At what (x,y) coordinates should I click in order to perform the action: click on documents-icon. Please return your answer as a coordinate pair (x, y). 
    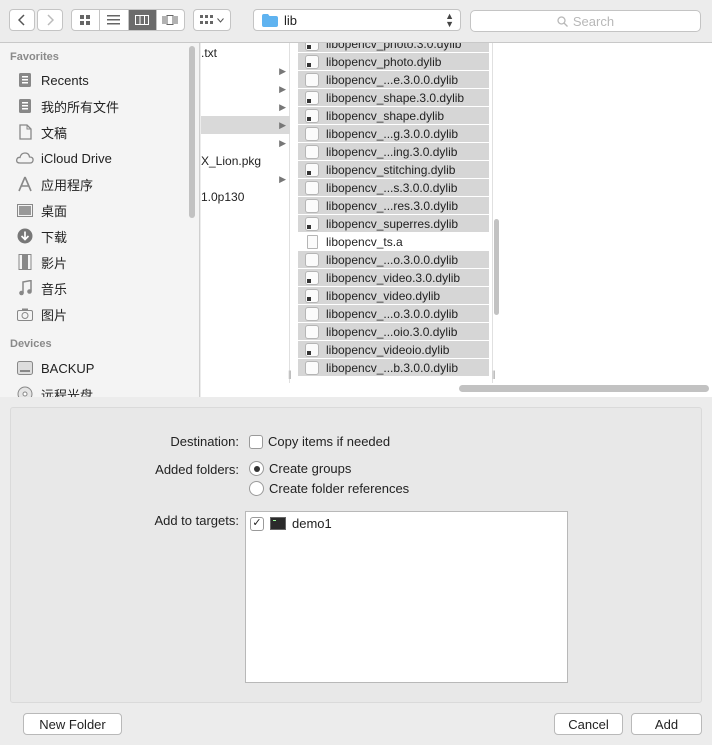
    Looking at the image, I should click on (25, 132).